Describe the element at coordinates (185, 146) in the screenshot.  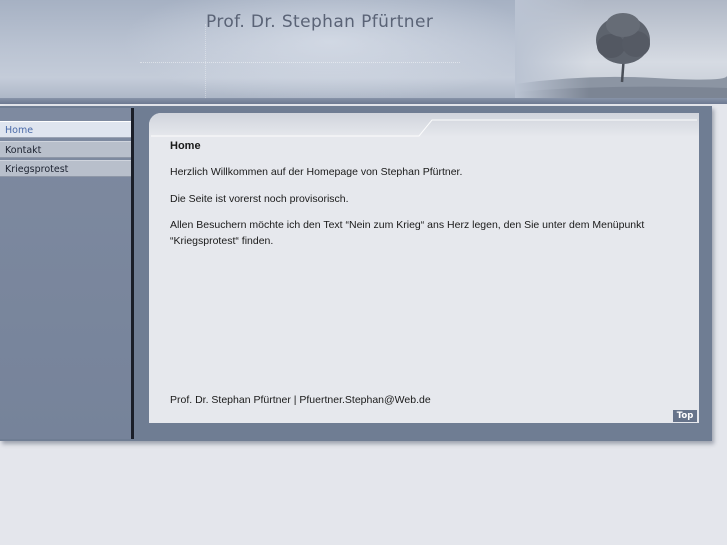
I see `page-heading: Home` at that location.